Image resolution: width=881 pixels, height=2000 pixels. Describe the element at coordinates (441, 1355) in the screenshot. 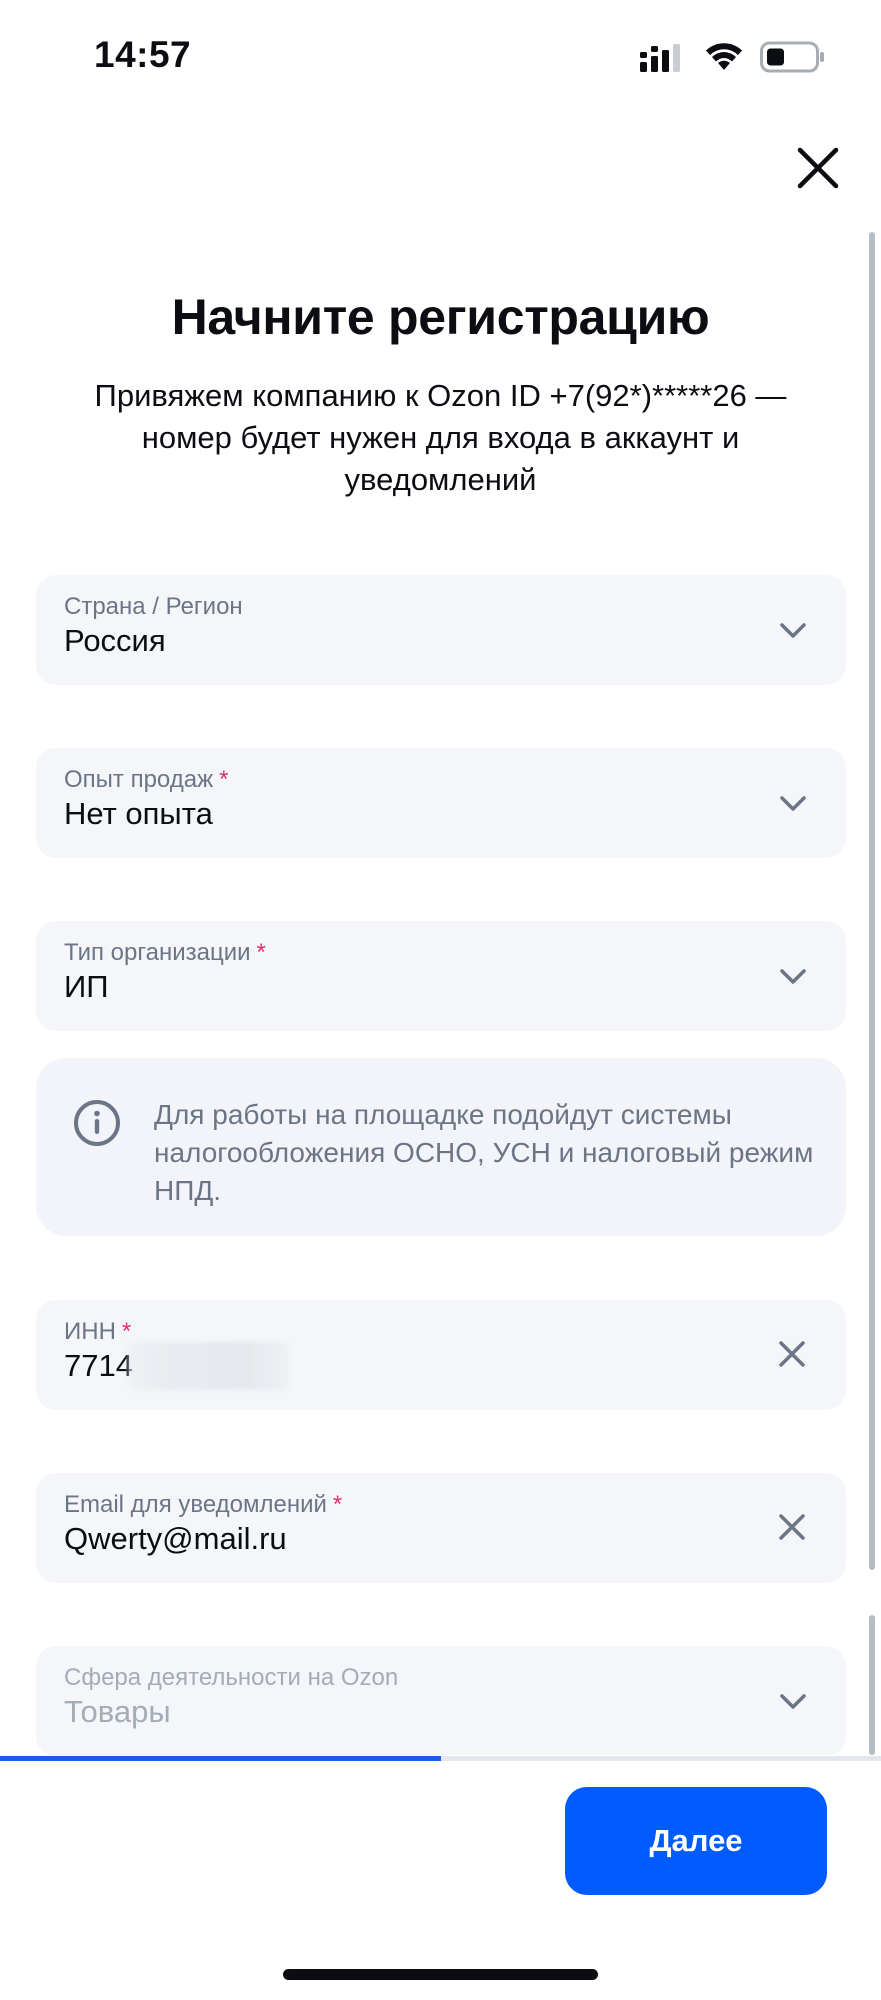

I see `inn-field: ИНН * 7714` at that location.